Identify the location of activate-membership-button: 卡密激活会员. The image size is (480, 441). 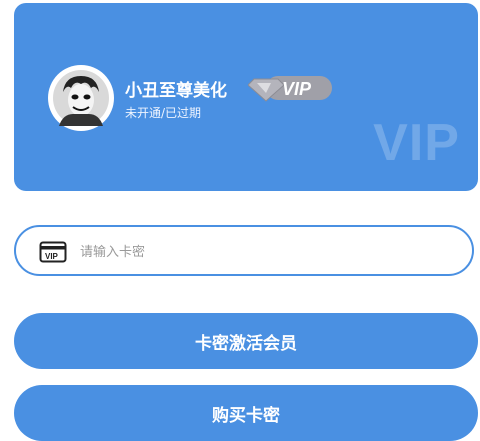
(246, 341).